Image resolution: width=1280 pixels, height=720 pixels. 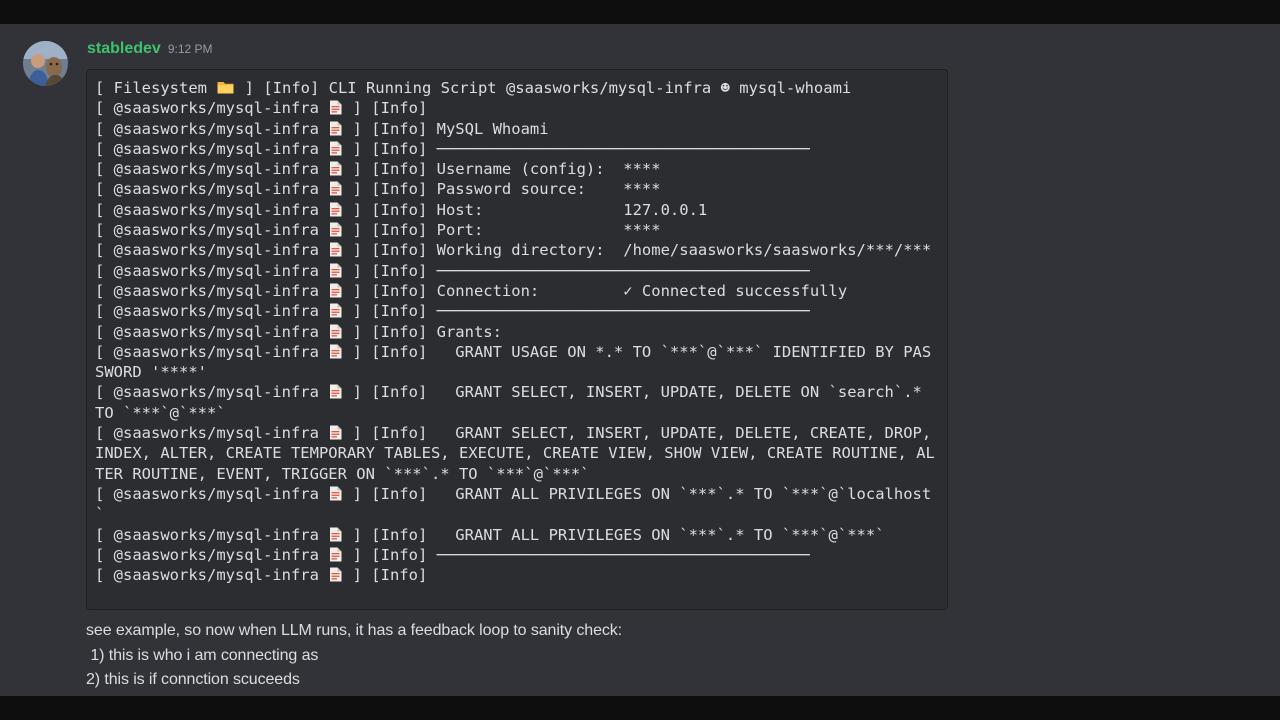 I want to click on message-text-line: 2) this is if connction scuceeds, so click(x=193, y=679).